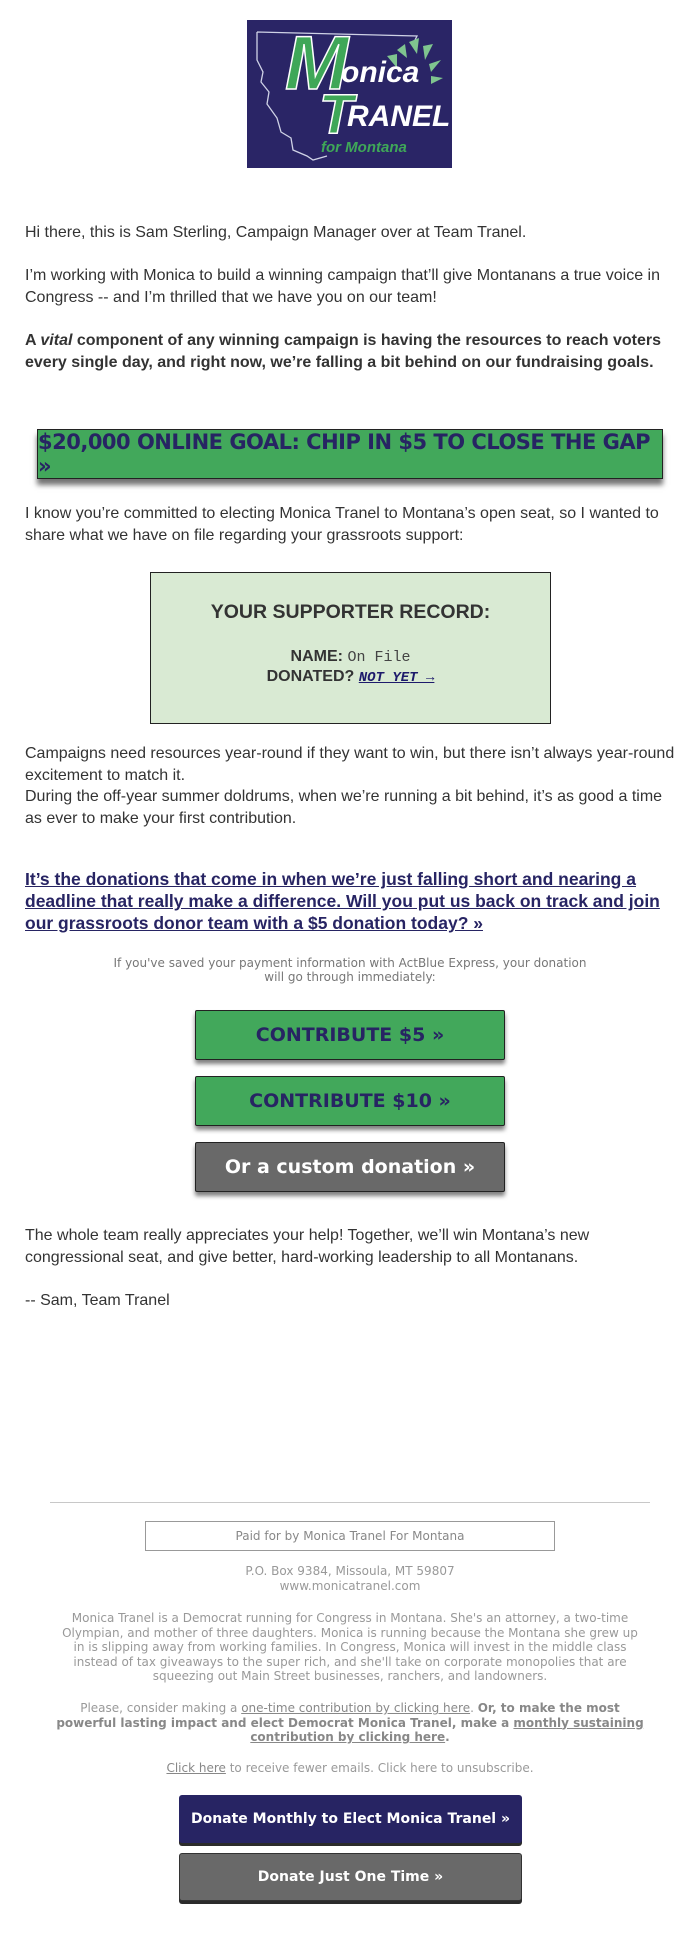 The width and height of the screenshot is (700, 1957). I want to click on fewer-emails-link: Click here, so click(195, 1768).